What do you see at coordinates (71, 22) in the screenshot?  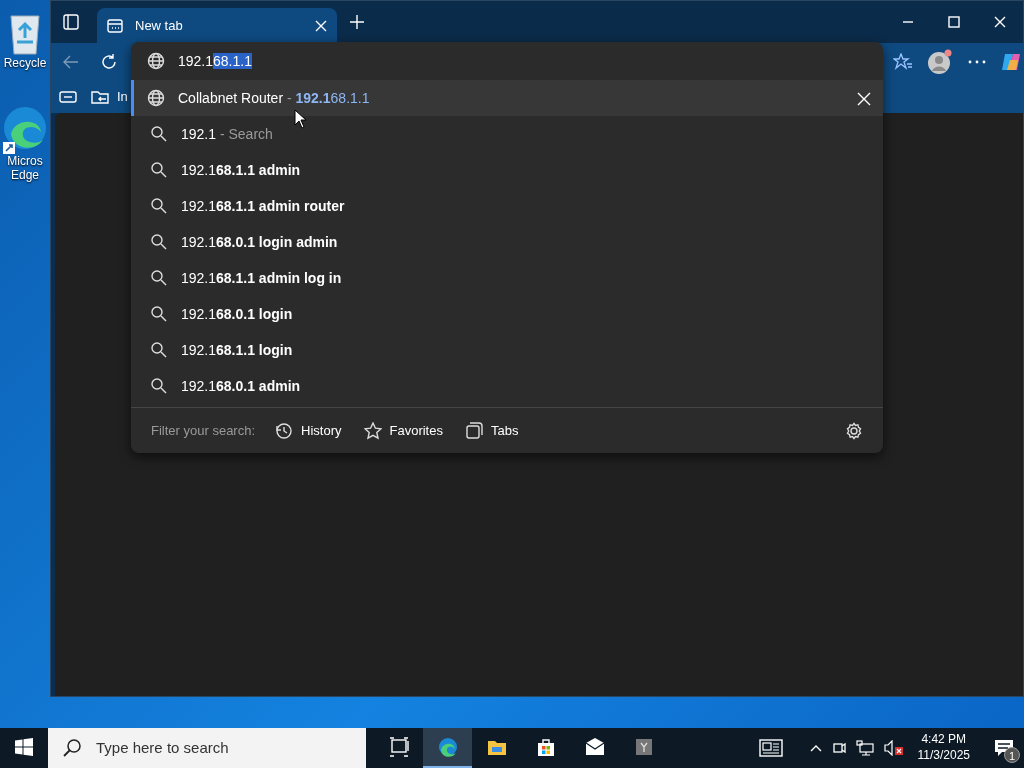 I see `tab-actions-icon` at bounding box center [71, 22].